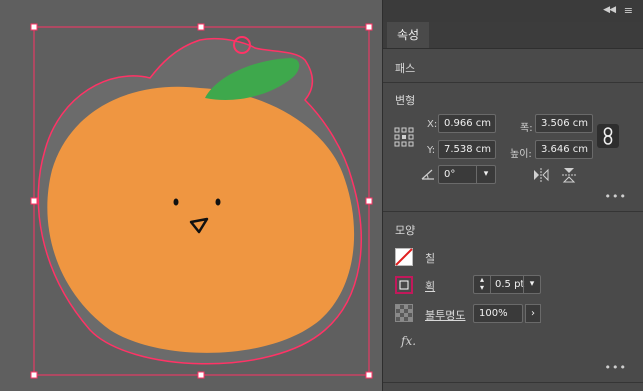 The image size is (643, 391). I want to click on y-label: Y:, so click(431, 150).